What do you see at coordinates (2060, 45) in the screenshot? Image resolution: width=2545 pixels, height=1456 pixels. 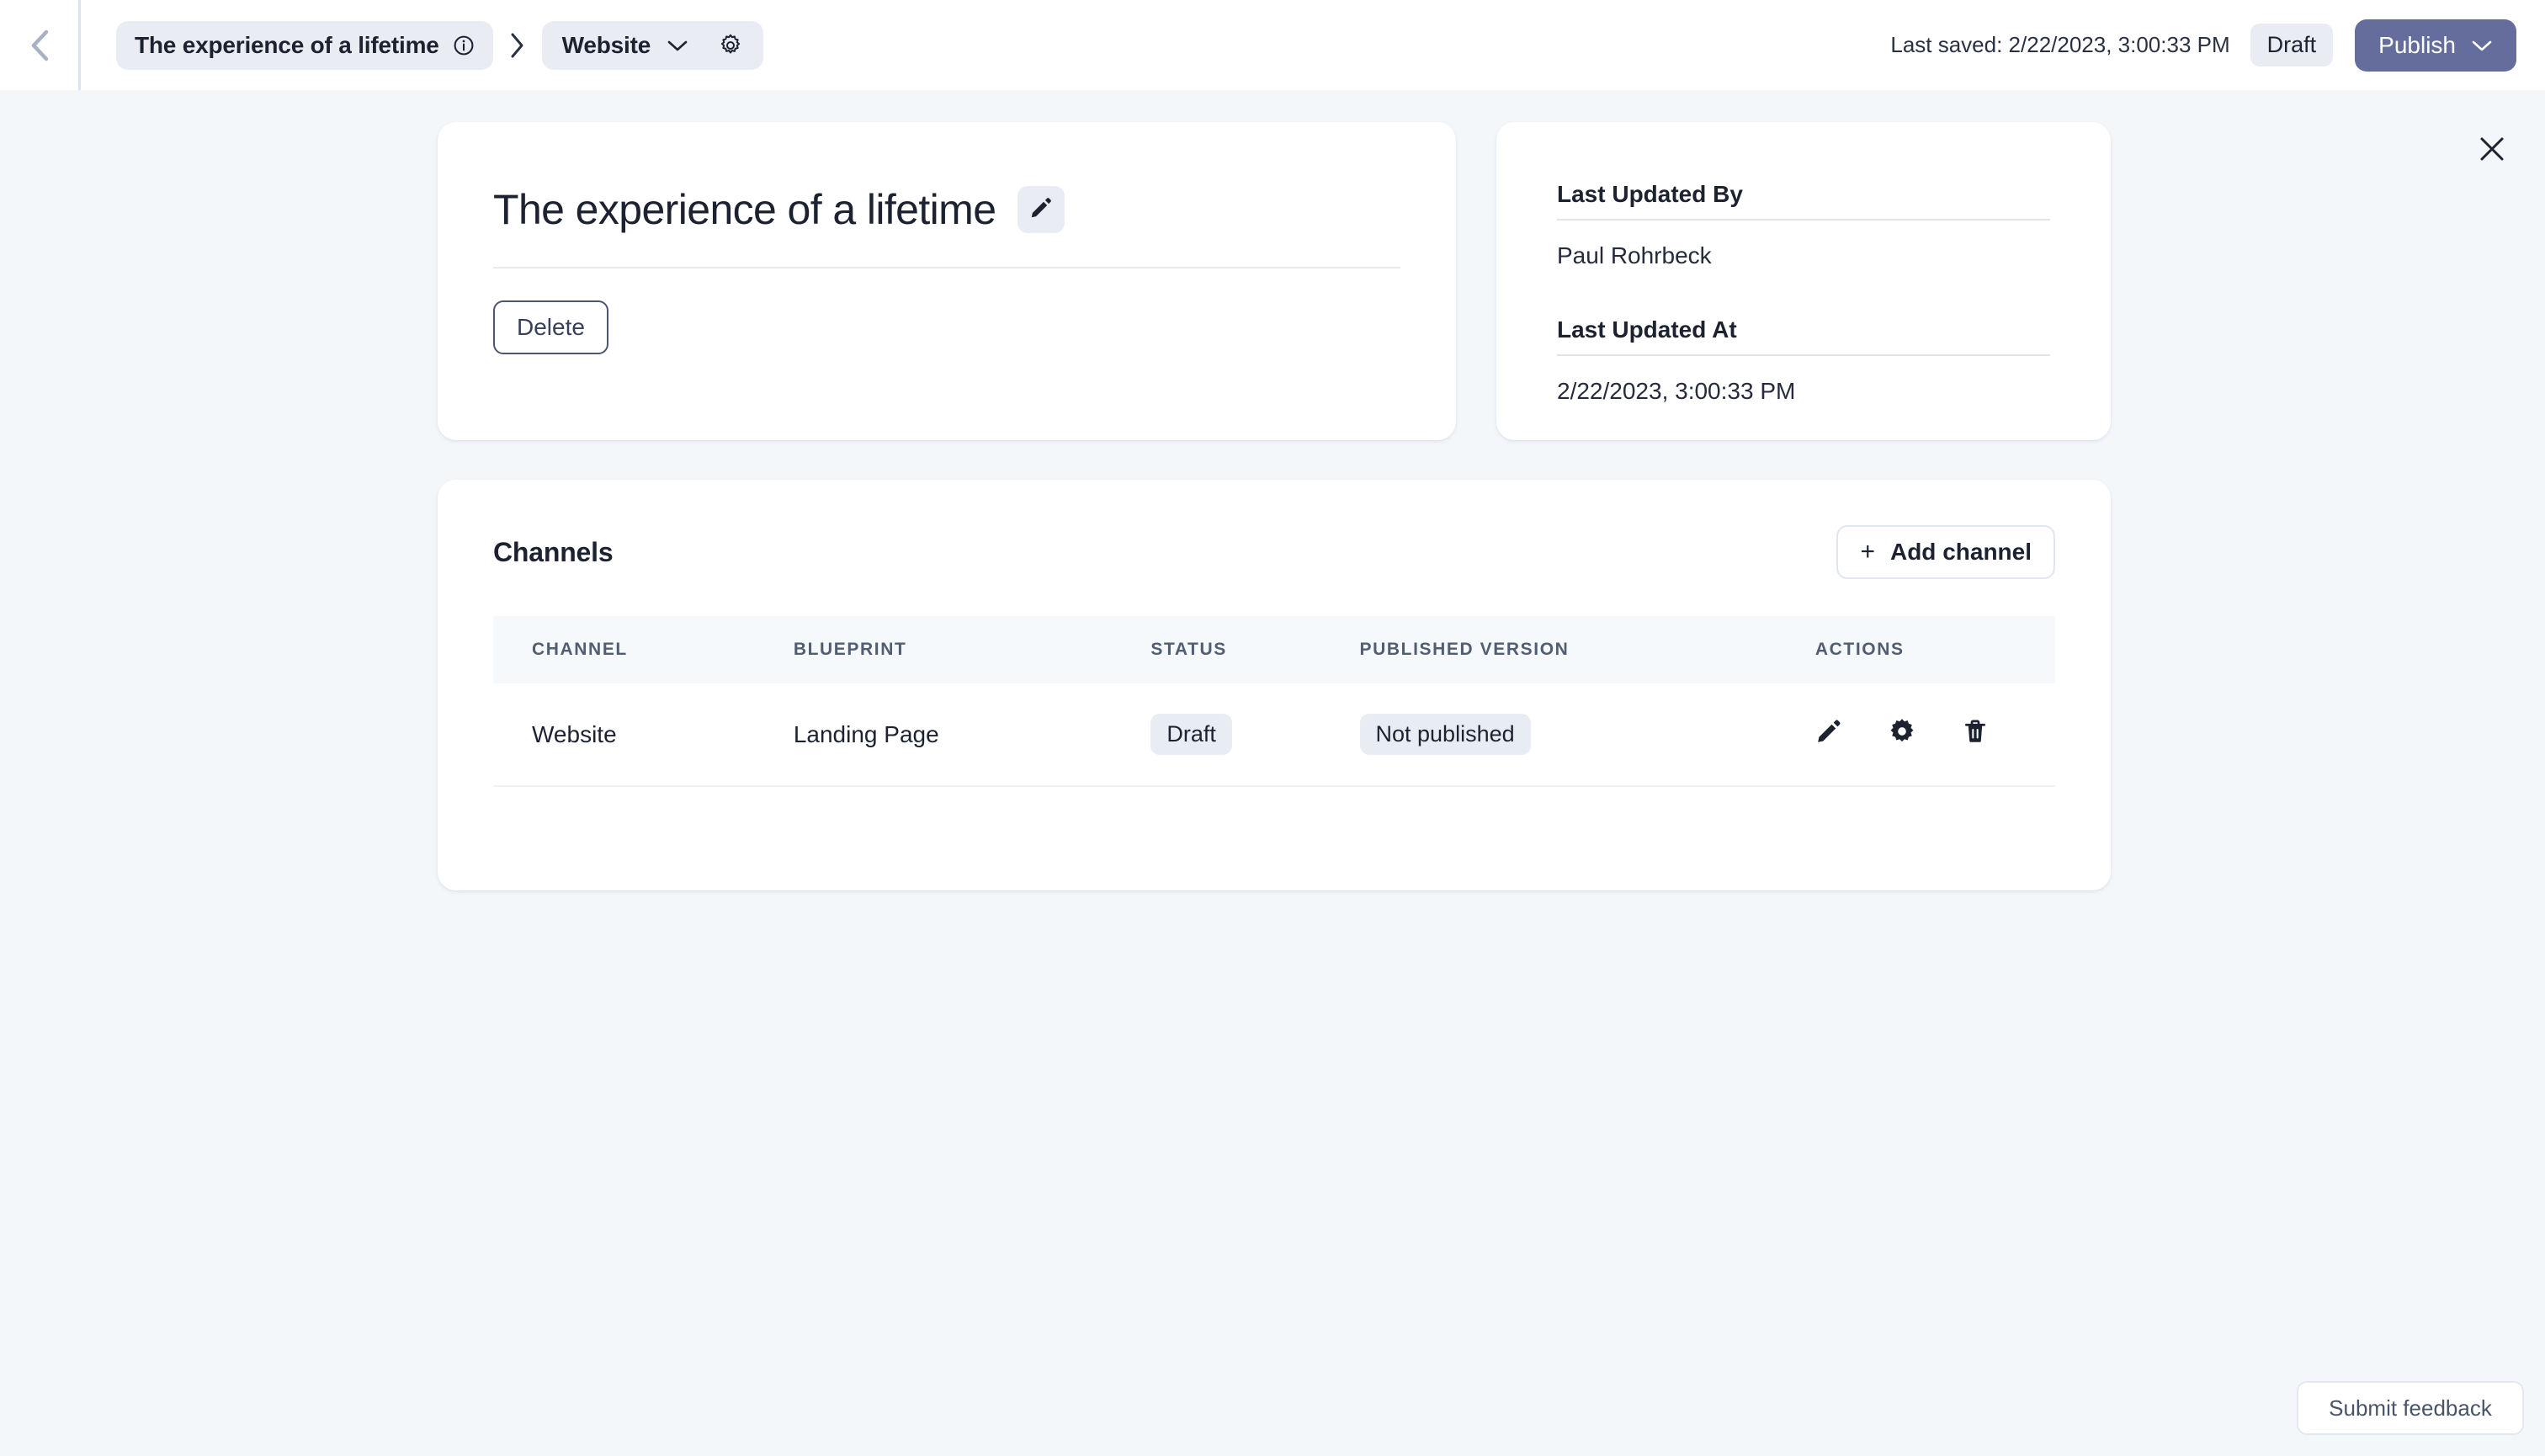 I see `last-saved-text: Last saved: 2/22/2023, 3:00:33 PM` at bounding box center [2060, 45].